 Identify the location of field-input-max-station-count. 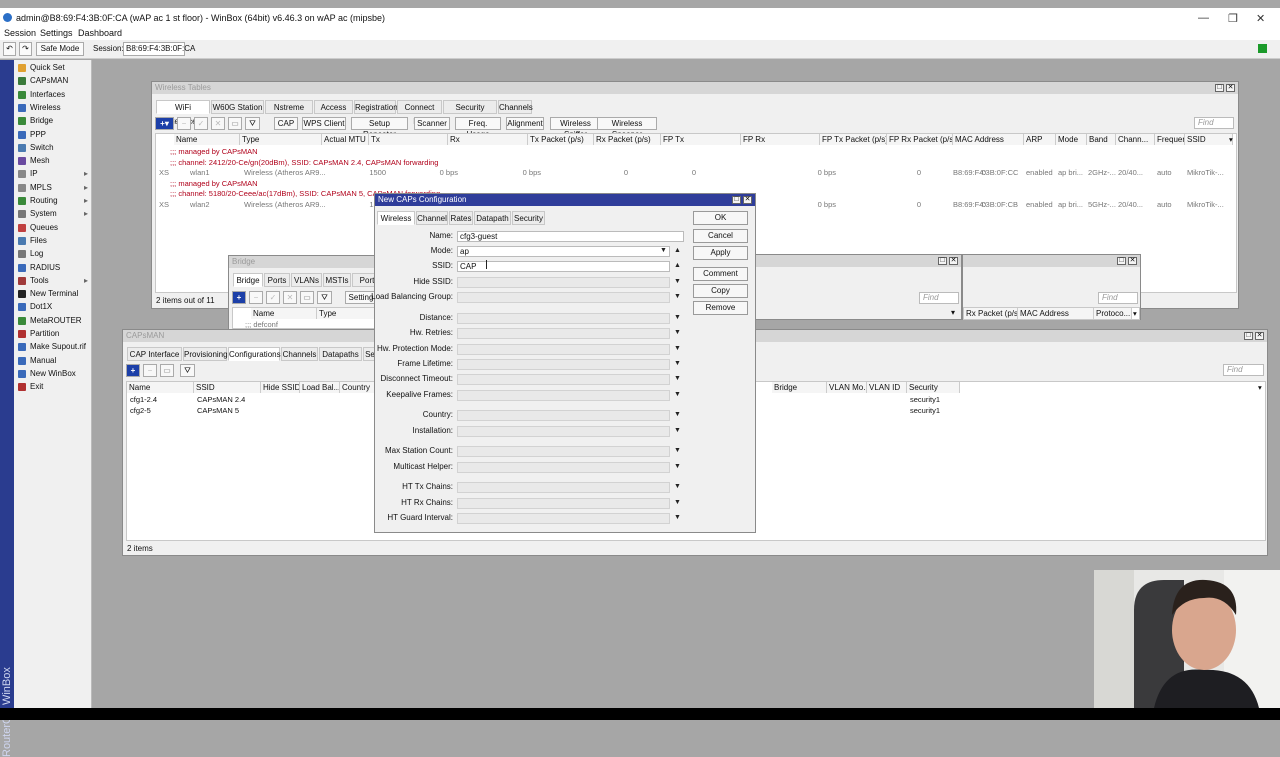
(563, 451).